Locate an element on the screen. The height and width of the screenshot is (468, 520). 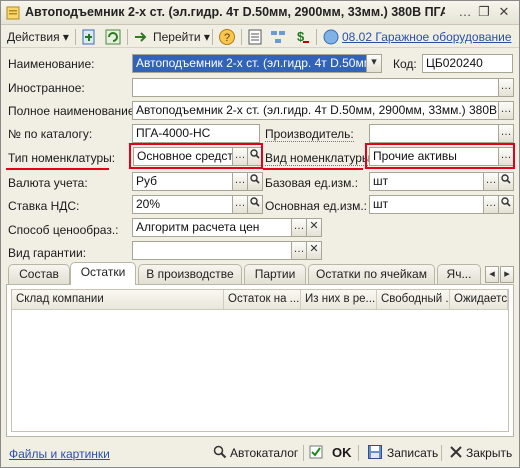
document-icon is located at coordinates (13, 13).